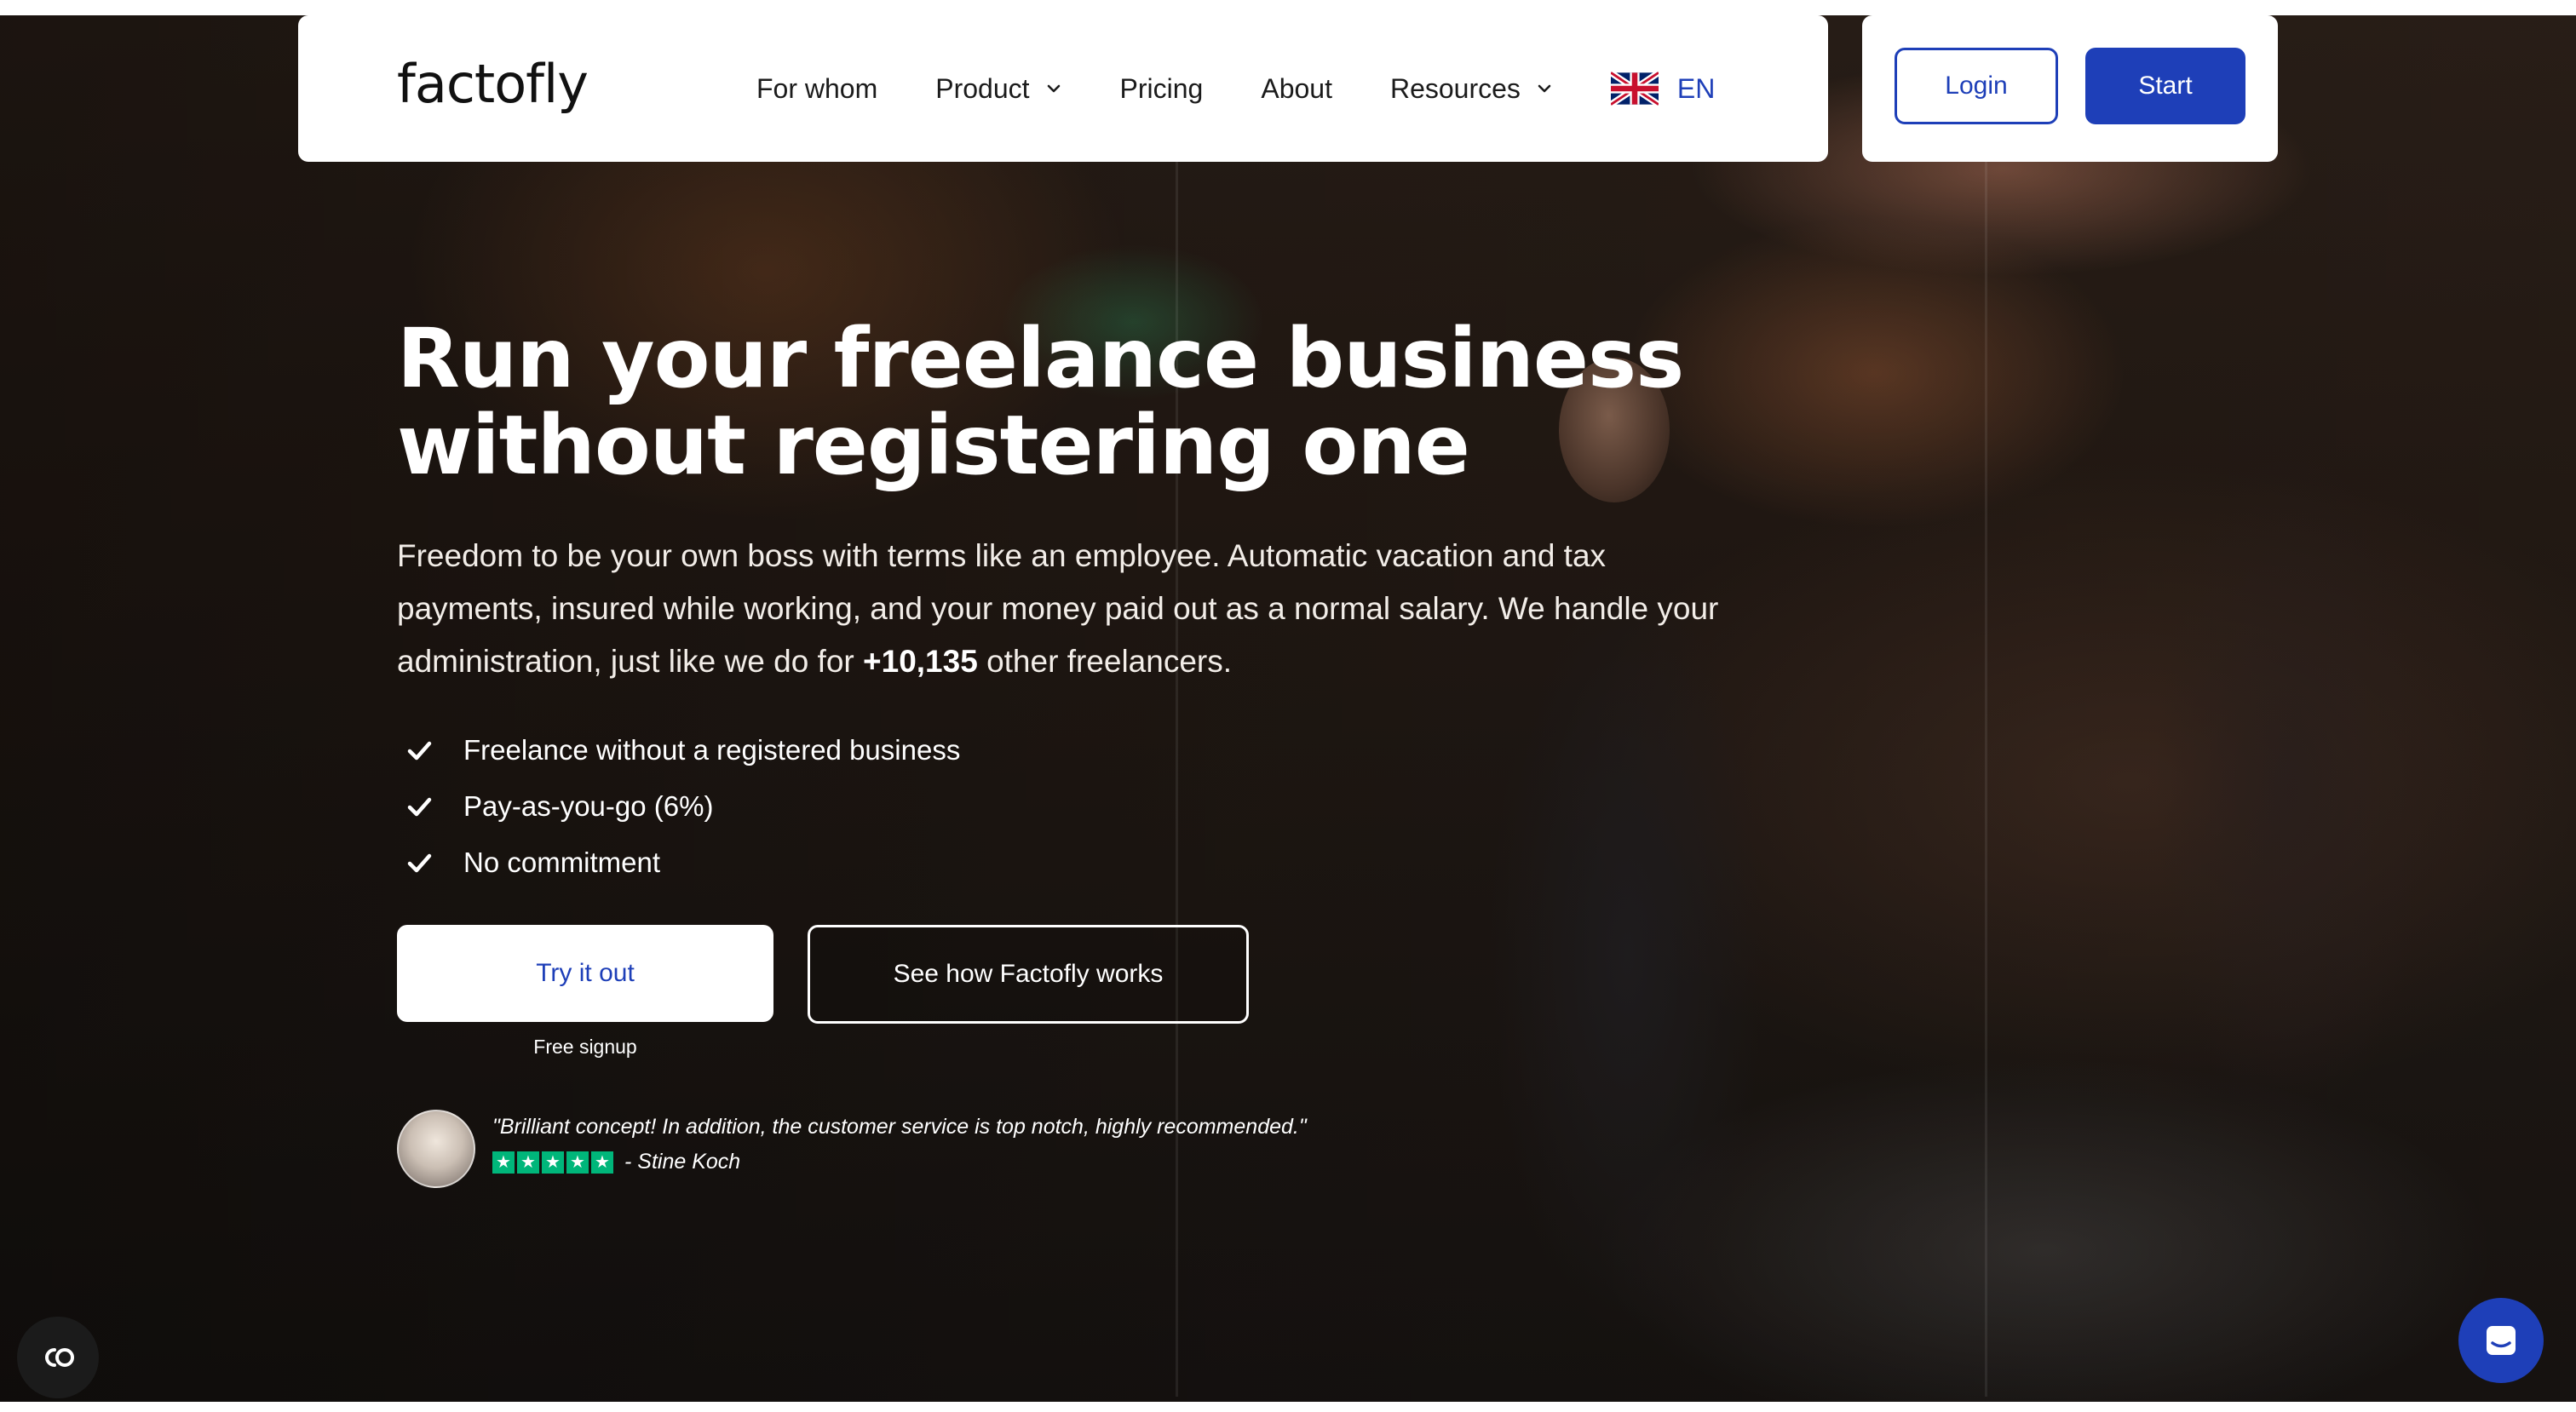 The height and width of the screenshot is (1412, 2576). What do you see at coordinates (900, 1162) in the screenshot?
I see `rating-row: ★ ★ ★ ★ ★ - Stine Koch` at bounding box center [900, 1162].